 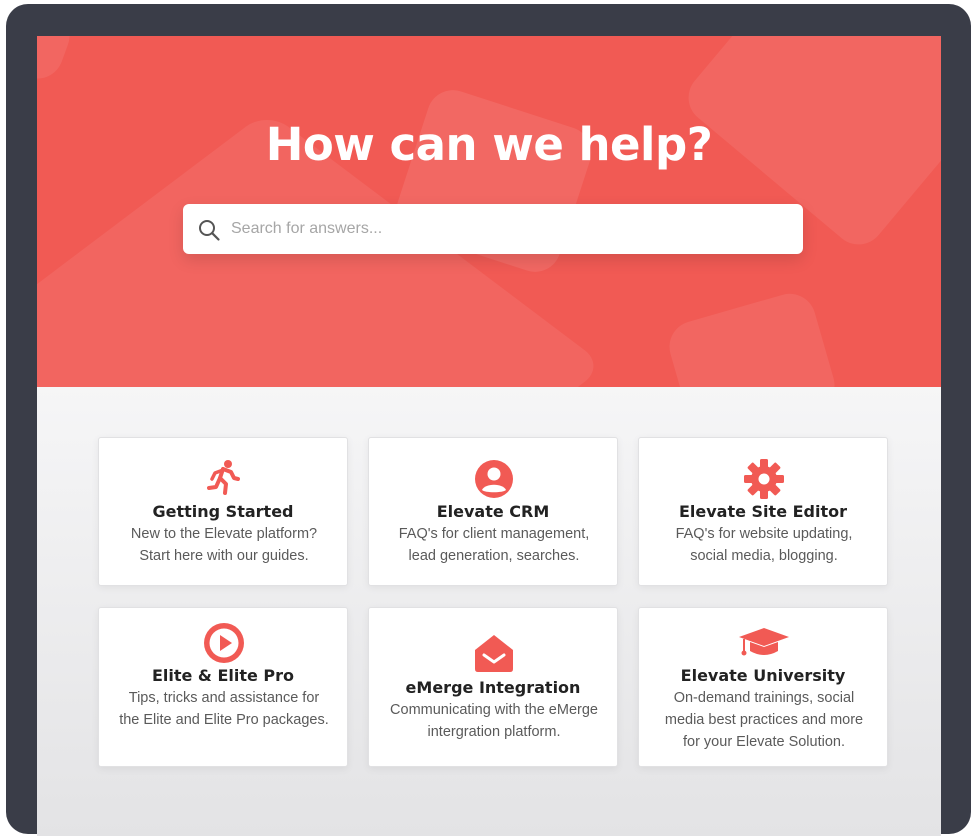 I want to click on graduation-cap-icon, so click(x=764, y=642).